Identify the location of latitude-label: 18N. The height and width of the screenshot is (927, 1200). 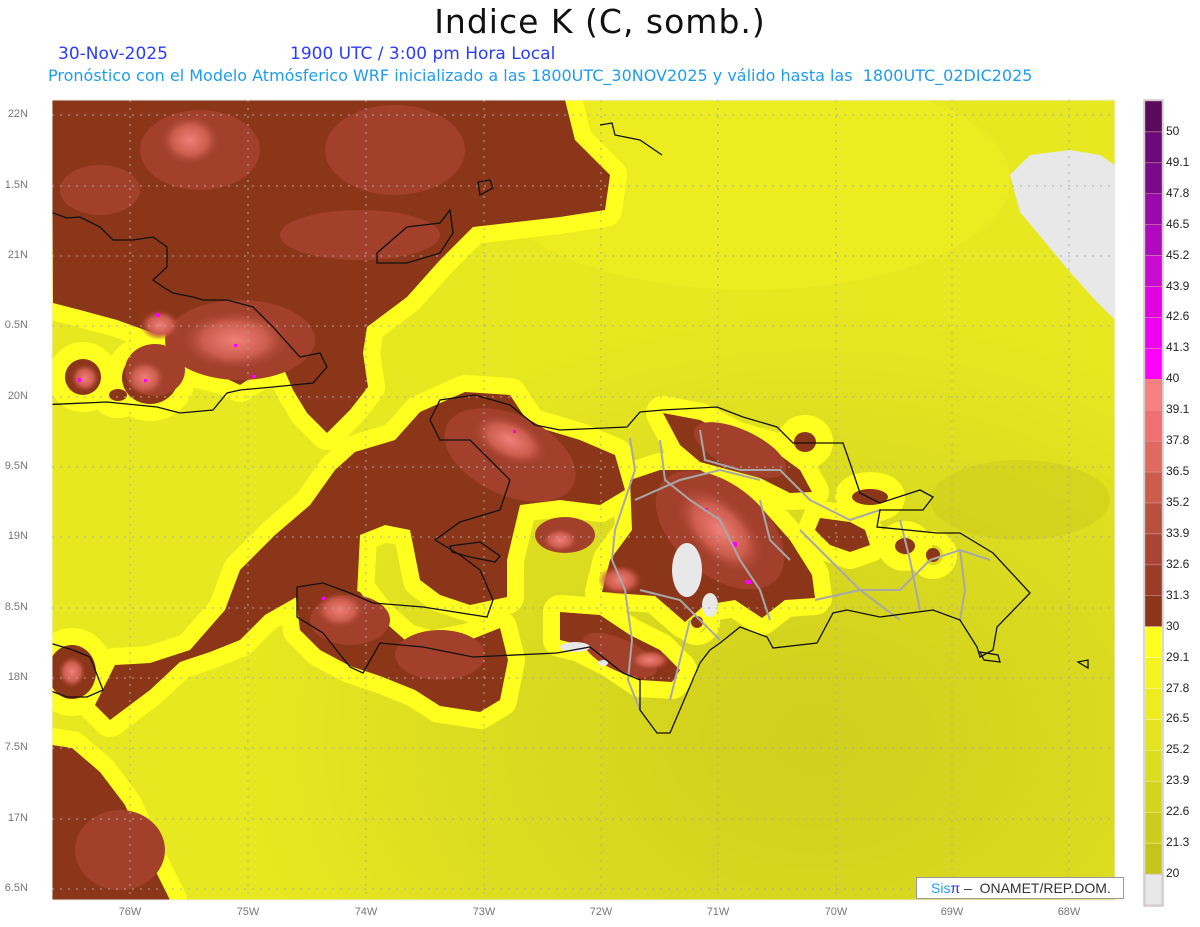
(17, 677).